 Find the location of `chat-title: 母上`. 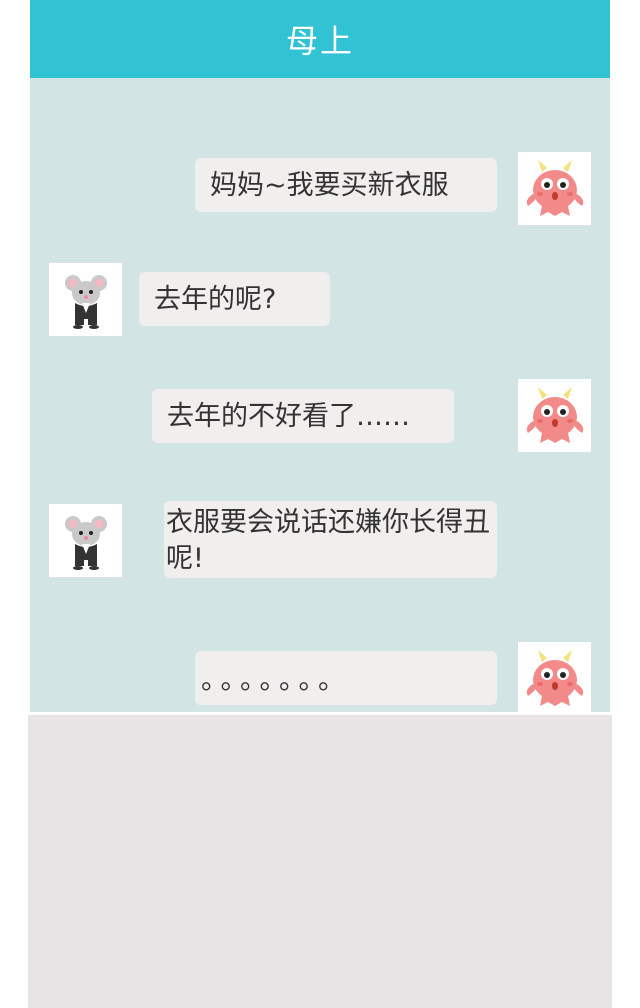

chat-title: 母上 is located at coordinates (319, 41).